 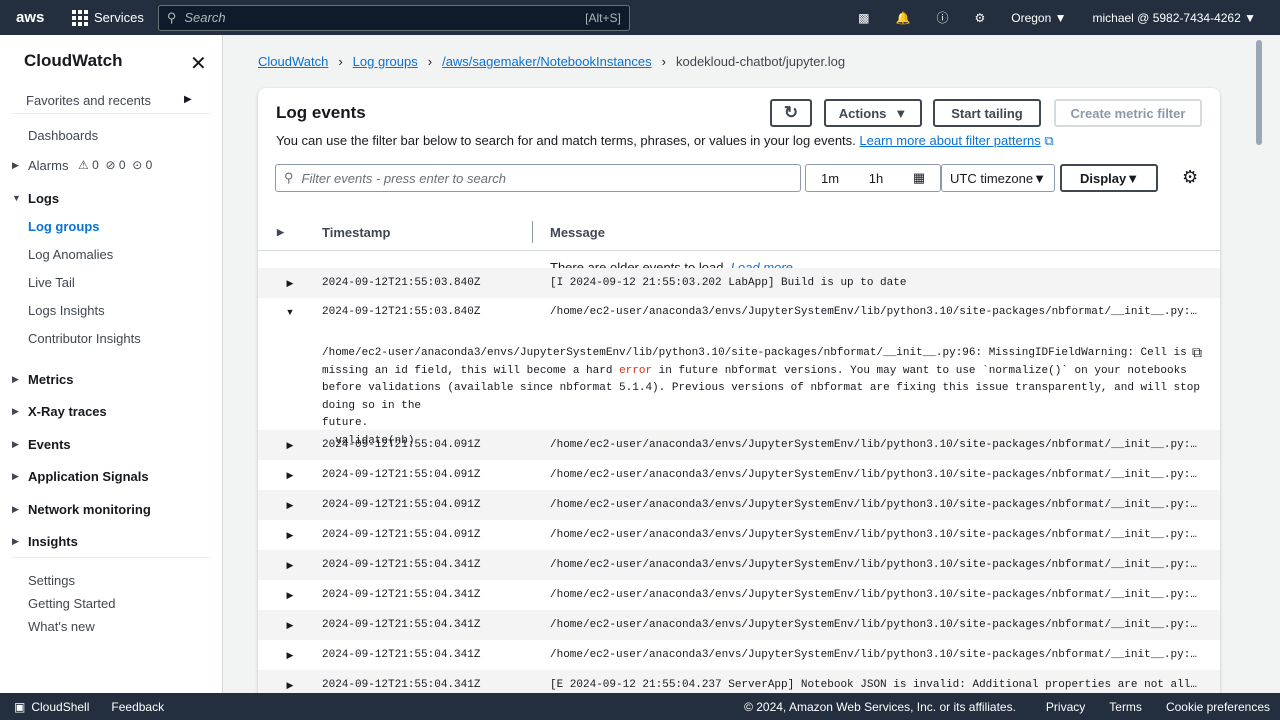 What do you see at coordinates (70, 254) in the screenshot?
I see `sidebar-item-log-anomalies: Log Anomalies` at bounding box center [70, 254].